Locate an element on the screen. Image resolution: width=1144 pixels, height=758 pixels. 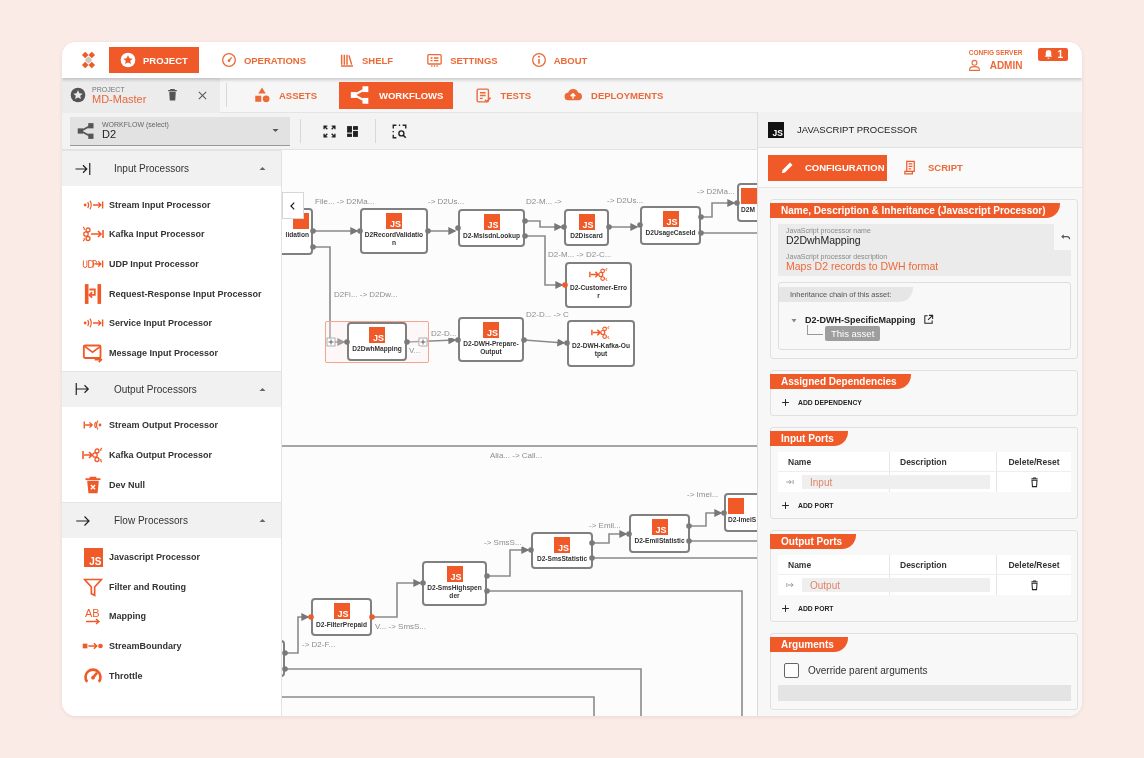
gauge-icon is located at coordinates (228, 60).